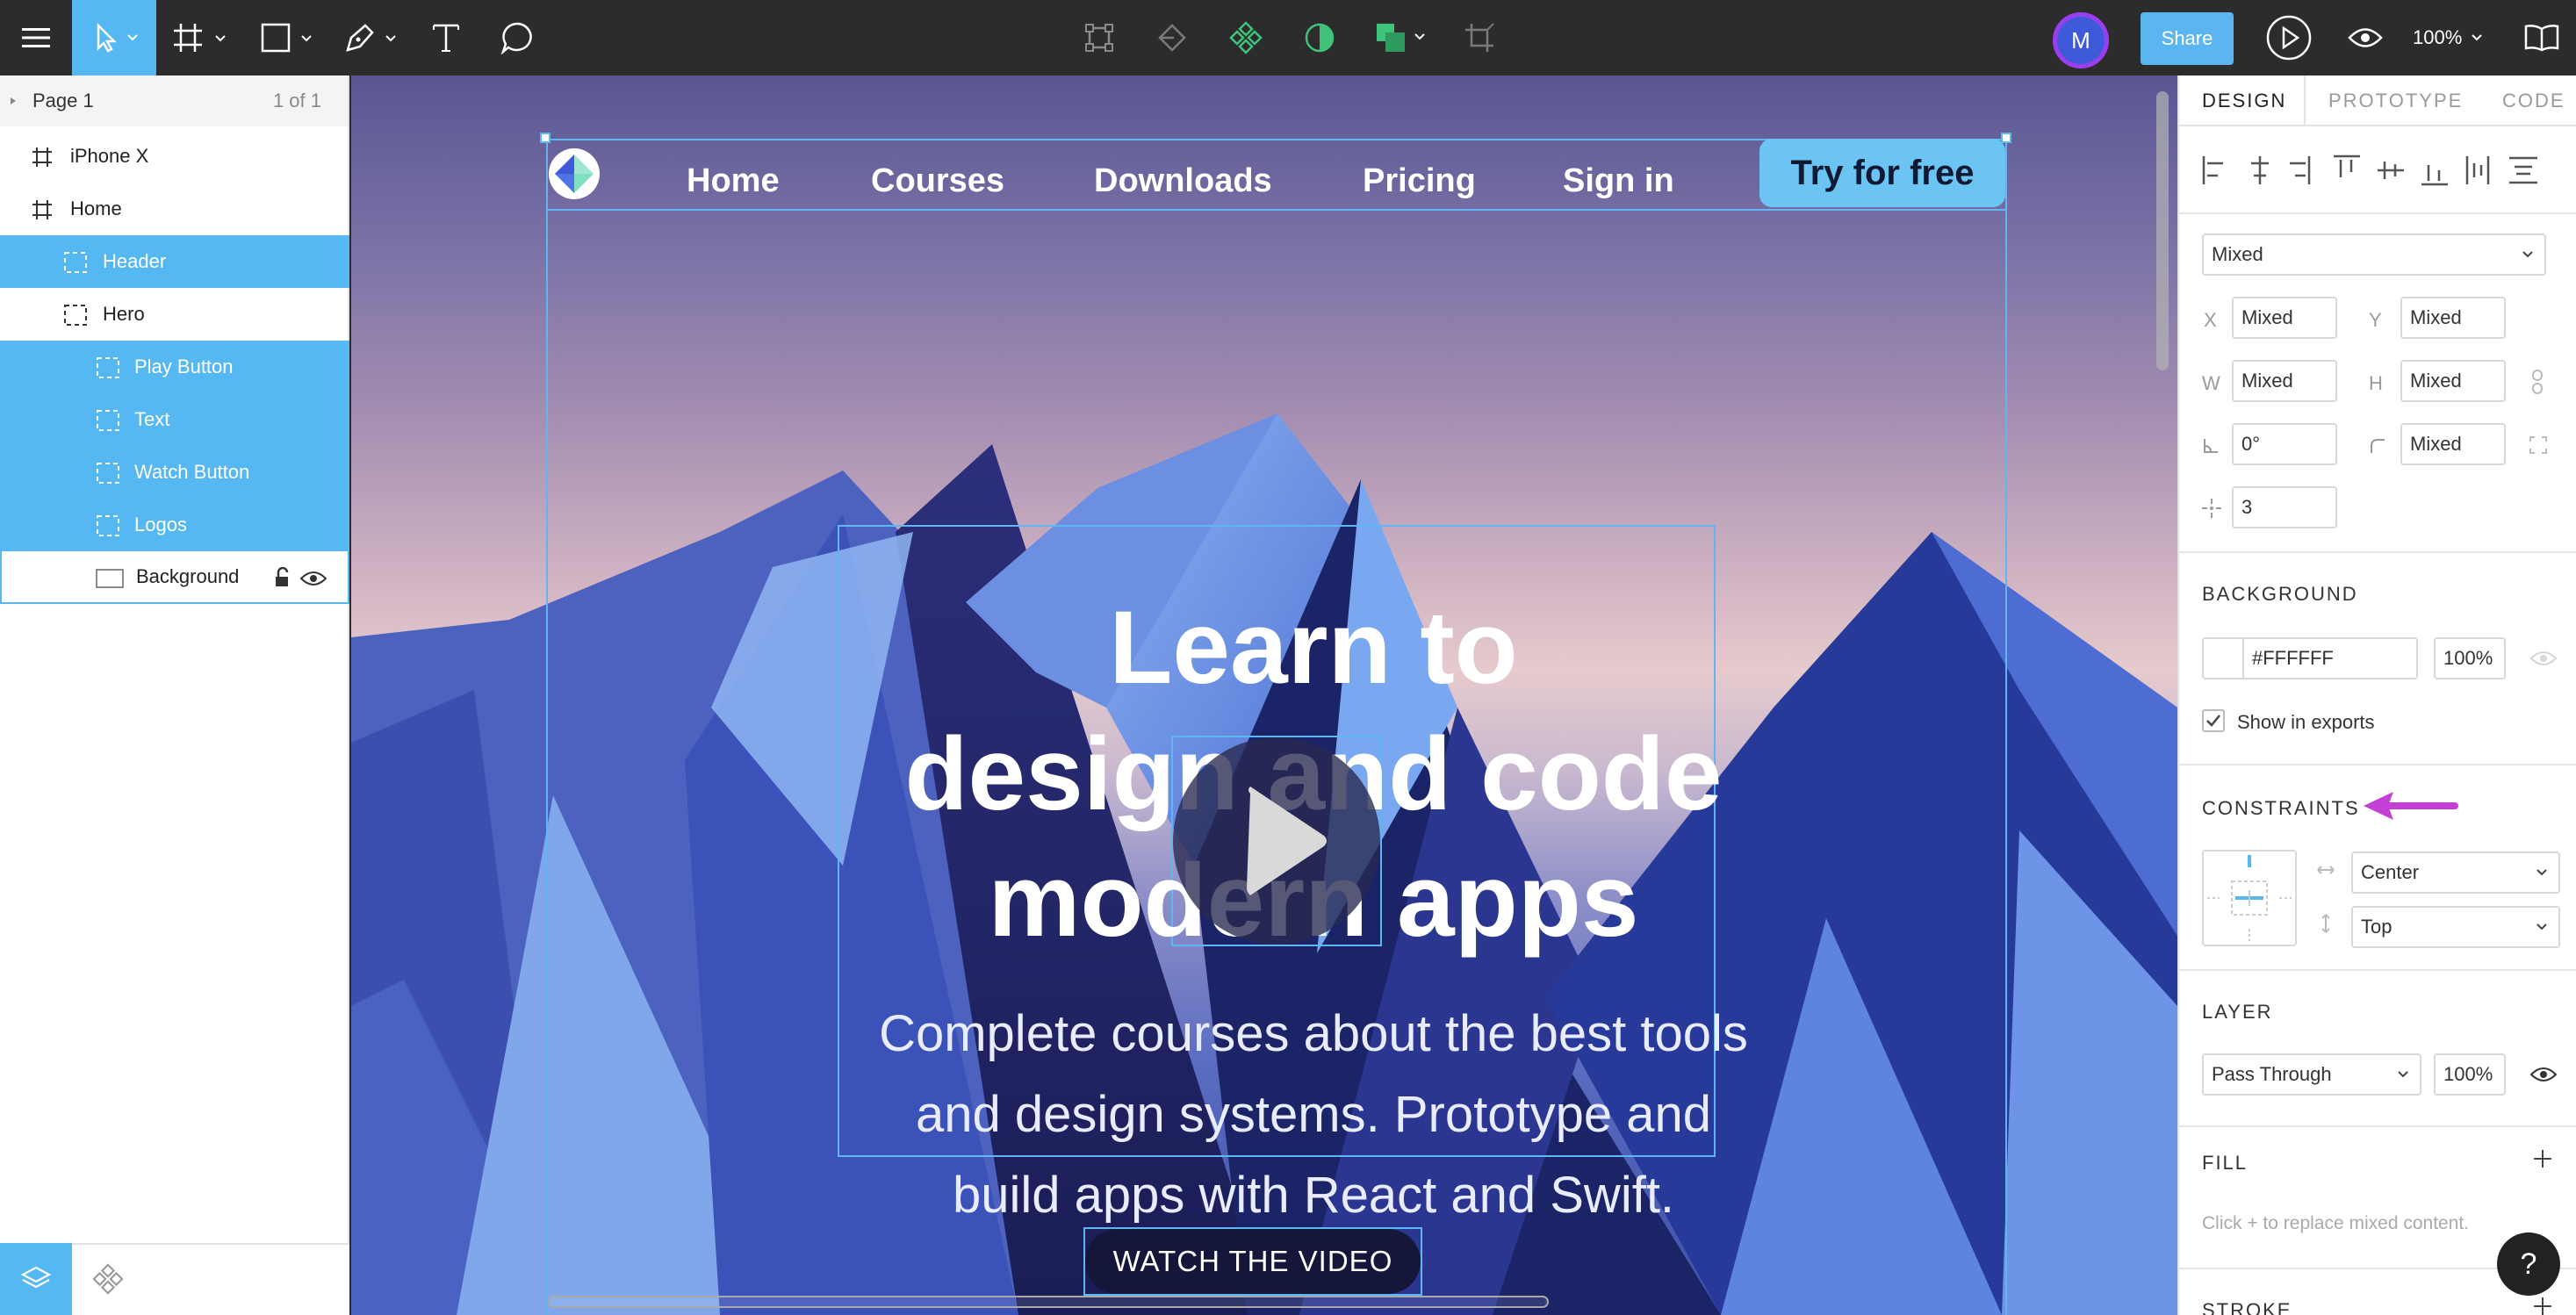  I want to click on vertical-constraint-value: Top, so click(2377, 927).